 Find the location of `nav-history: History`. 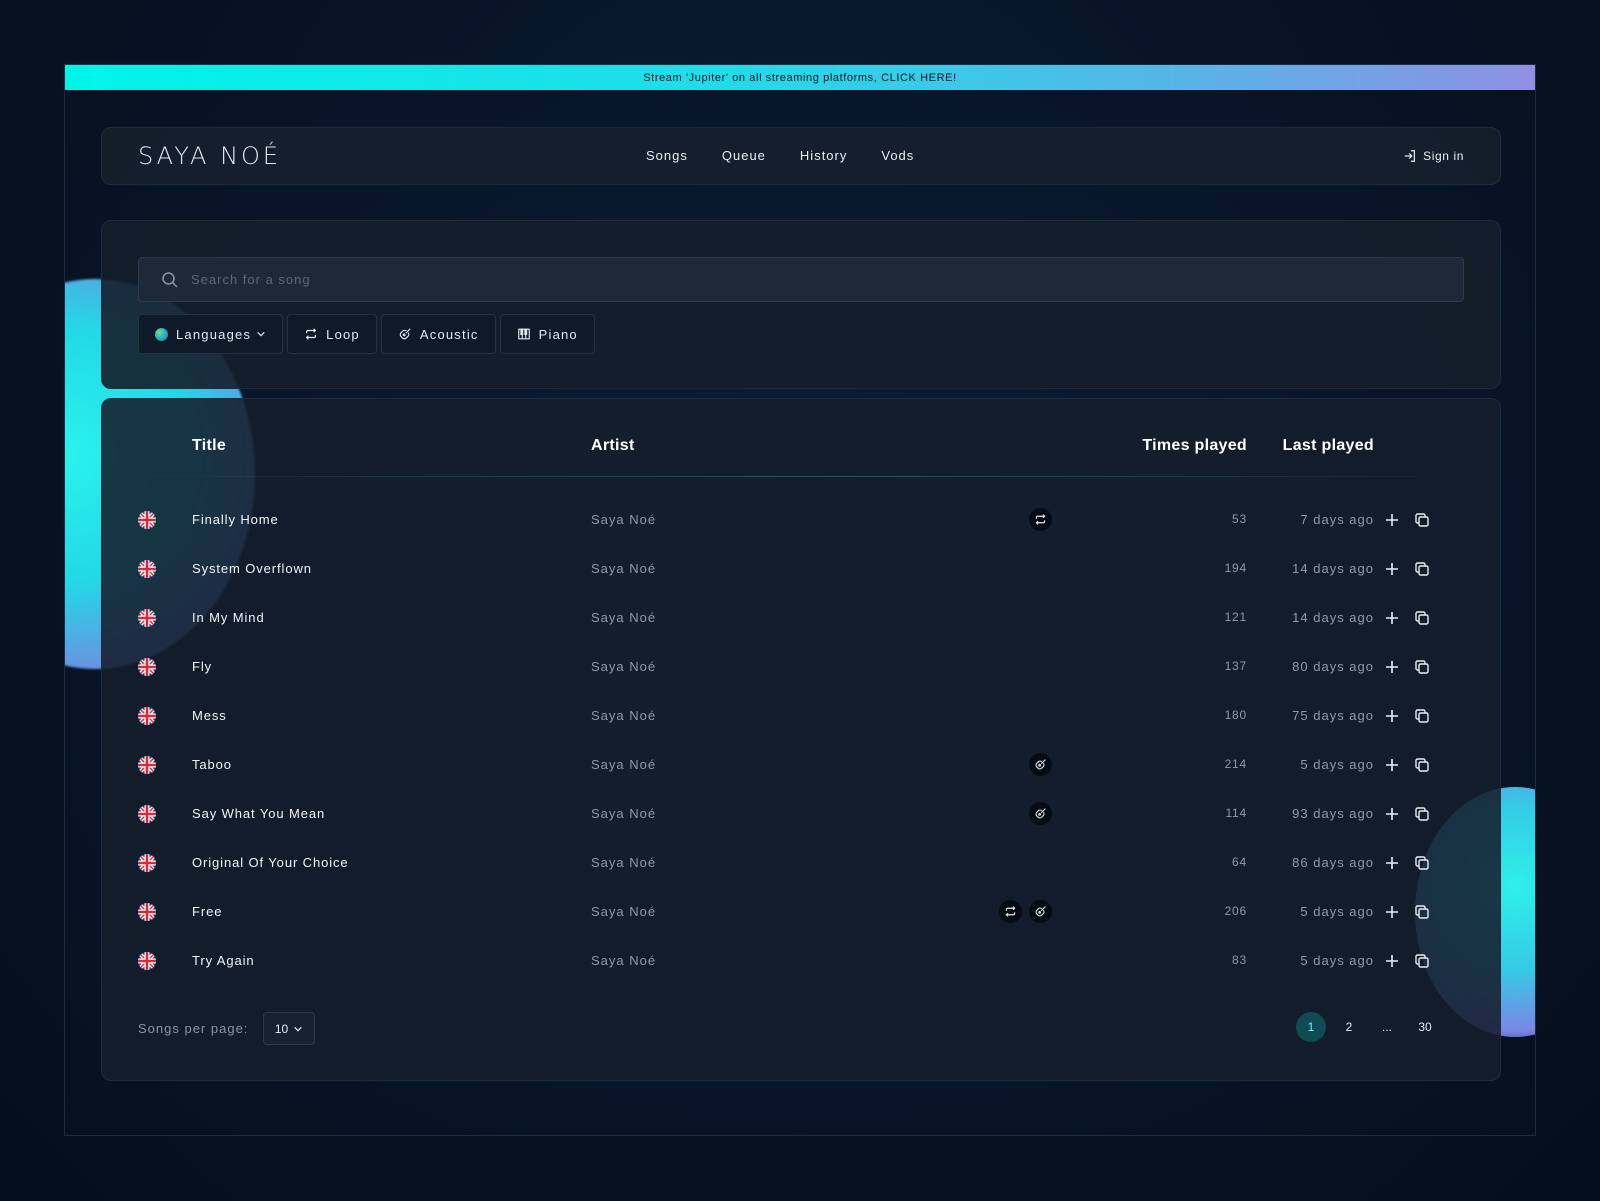

nav-history: History is located at coordinates (823, 155).